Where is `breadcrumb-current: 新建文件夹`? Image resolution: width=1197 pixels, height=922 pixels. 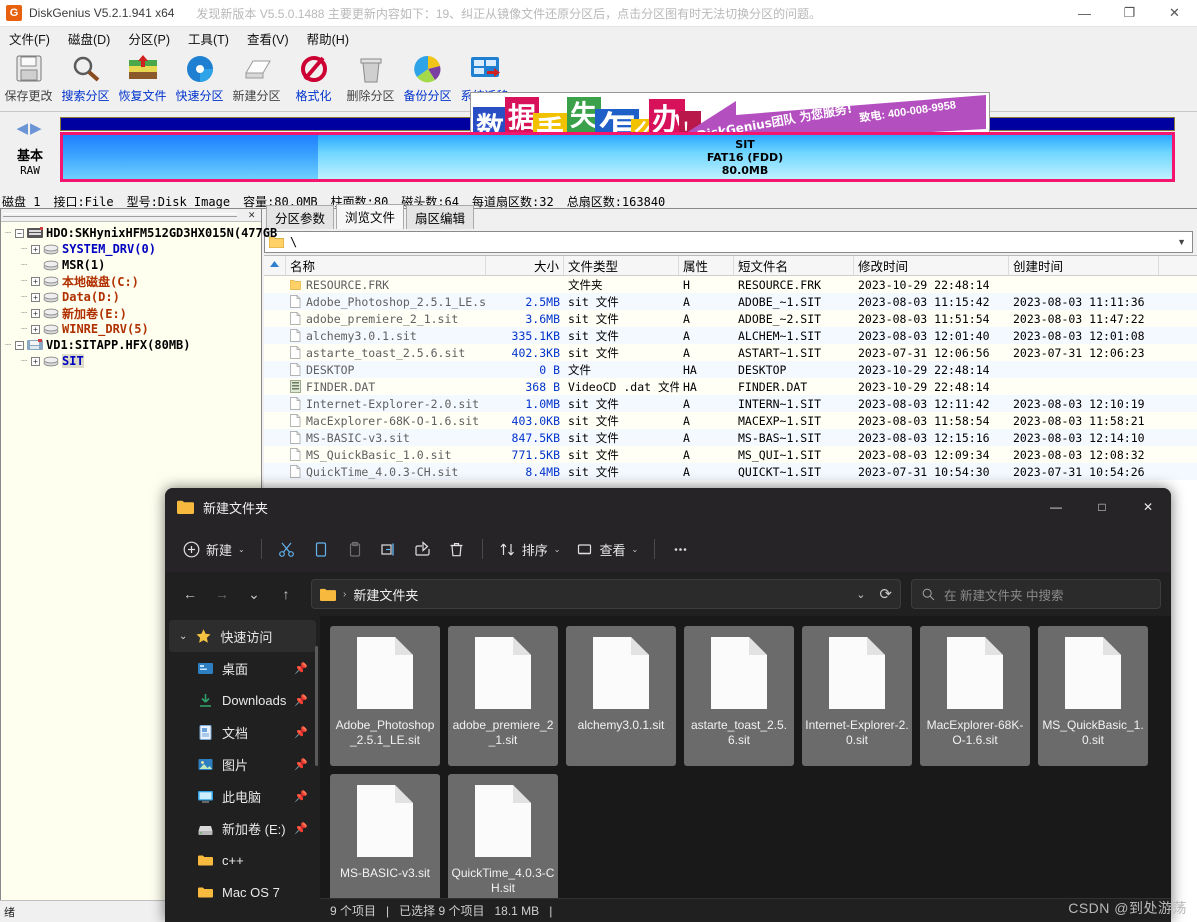 breadcrumb-current: 新建文件夹 is located at coordinates (385, 594).